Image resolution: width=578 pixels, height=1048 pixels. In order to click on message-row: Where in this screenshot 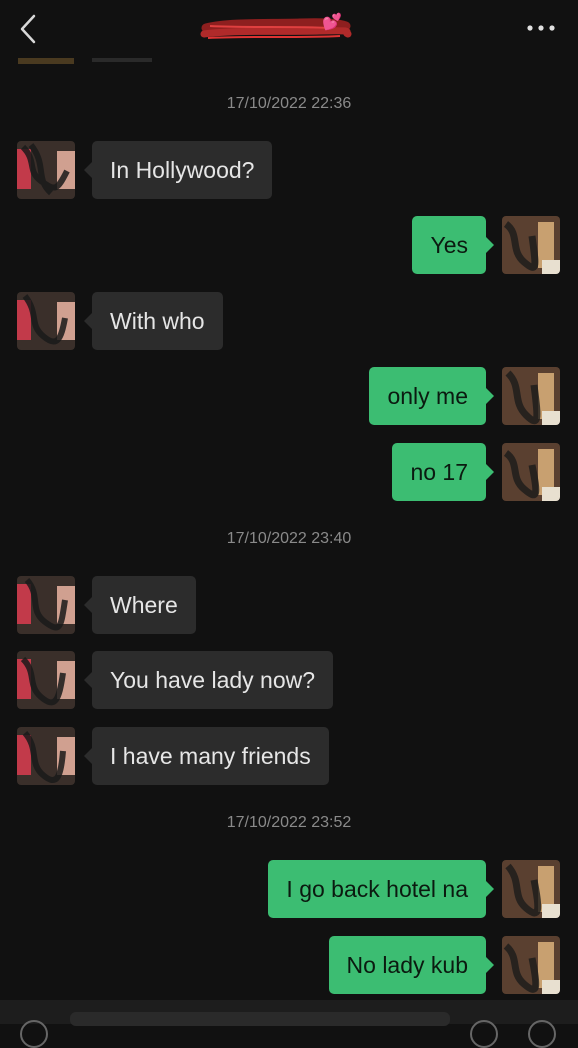, I will do `click(289, 605)`.